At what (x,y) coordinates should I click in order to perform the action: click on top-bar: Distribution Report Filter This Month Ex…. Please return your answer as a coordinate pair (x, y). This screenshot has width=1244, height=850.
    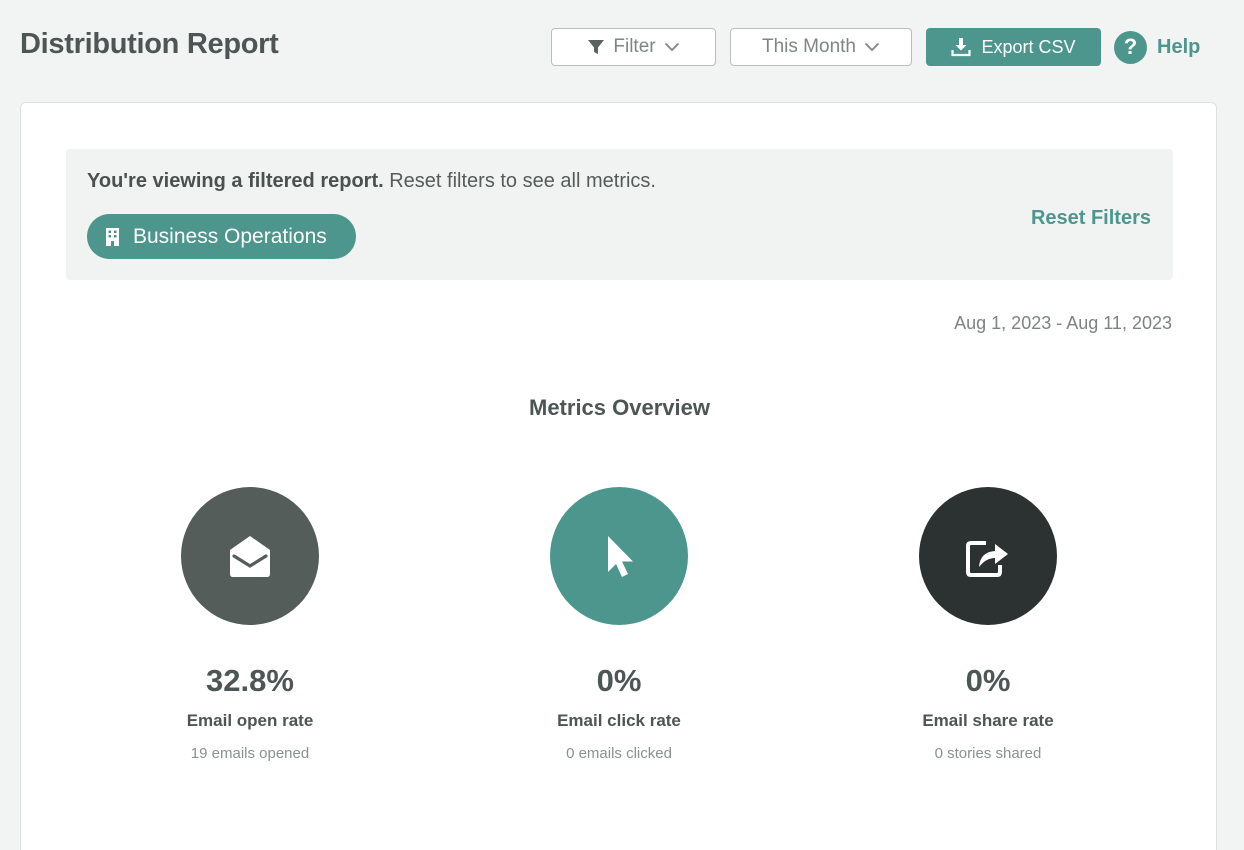
    Looking at the image, I should click on (622, 46).